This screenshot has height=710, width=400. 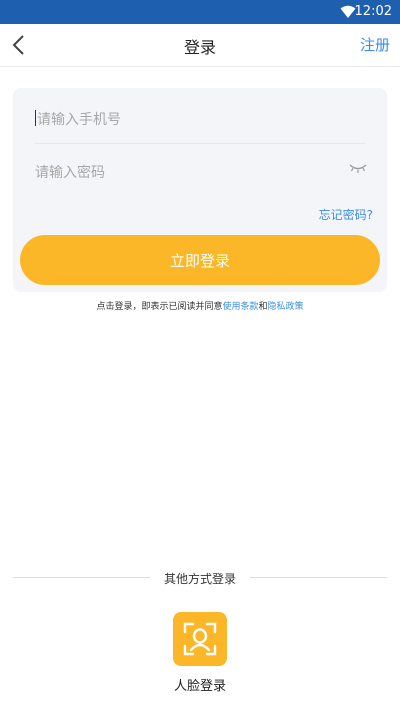 I want to click on forgot-password-link: 忘记密码?, so click(x=346, y=214).